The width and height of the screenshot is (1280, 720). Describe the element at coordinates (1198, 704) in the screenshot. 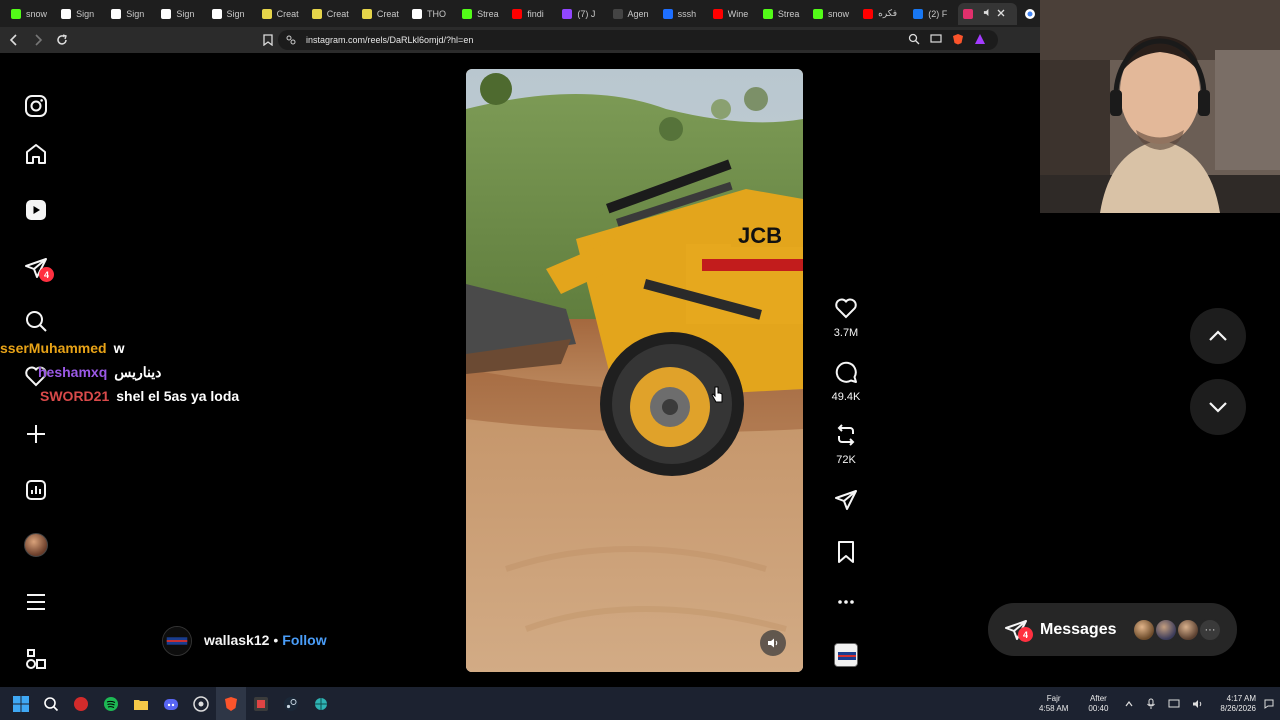

I see `volume-icon` at that location.